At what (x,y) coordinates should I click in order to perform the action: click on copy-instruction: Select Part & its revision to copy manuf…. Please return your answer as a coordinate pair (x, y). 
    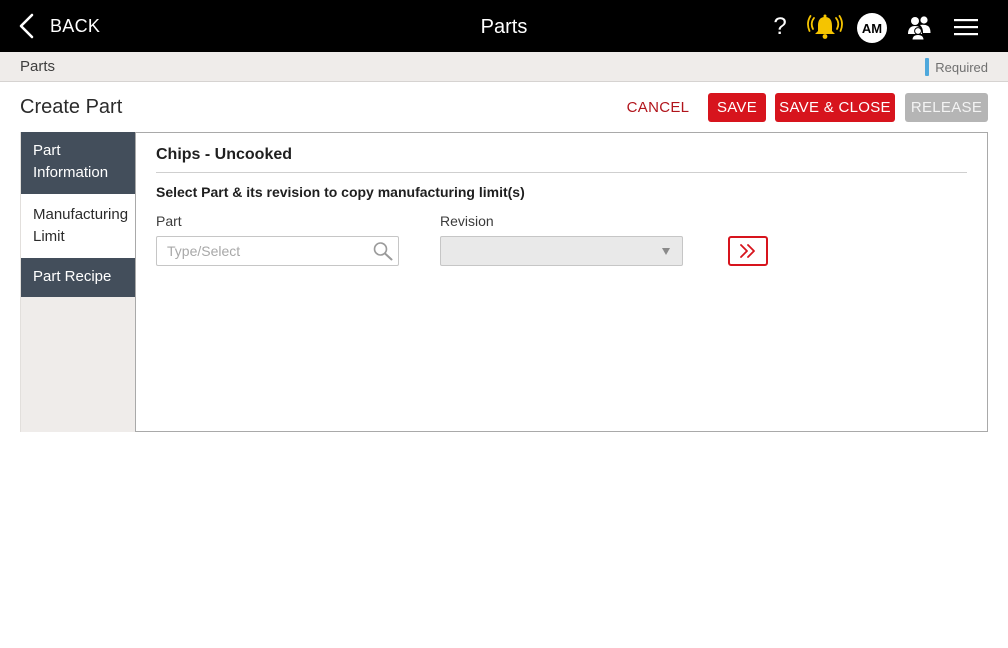
    Looking at the image, I should click on (340, 192).